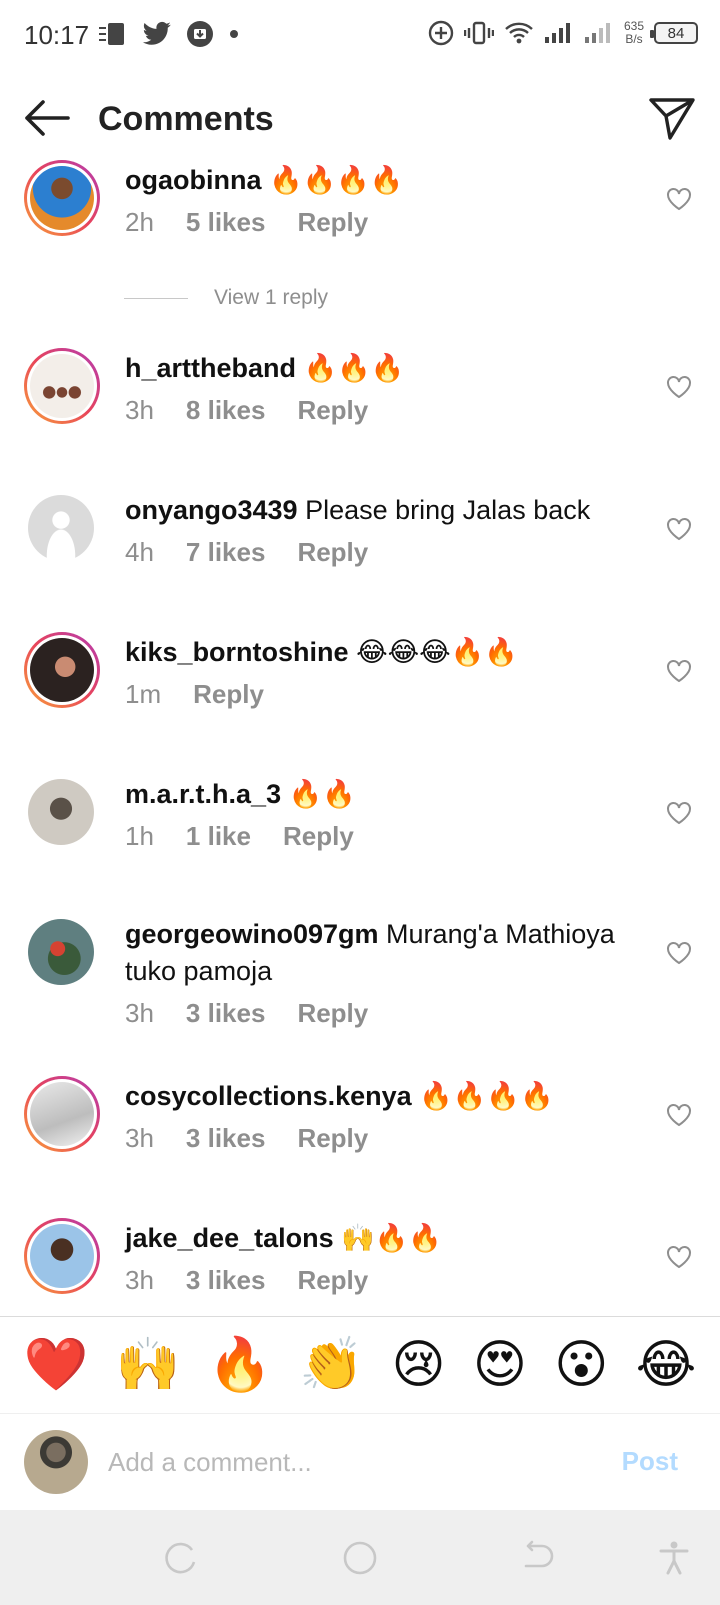 The image size is (720, 1605). I want to click on divider, so click(156, 298).